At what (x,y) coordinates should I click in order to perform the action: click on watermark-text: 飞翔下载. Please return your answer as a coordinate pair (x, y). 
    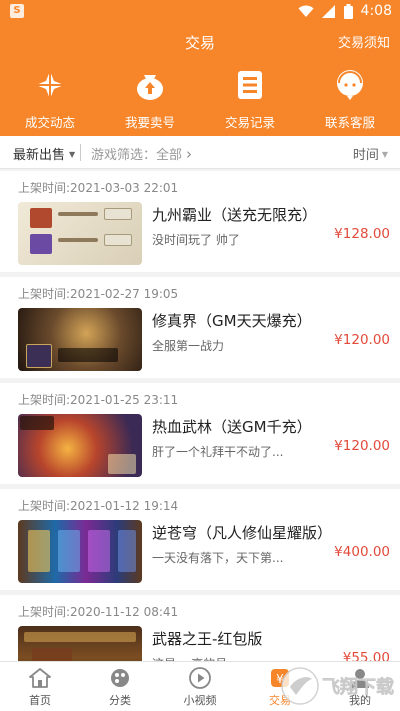
    Looking at the image, I should click on (358, 687).